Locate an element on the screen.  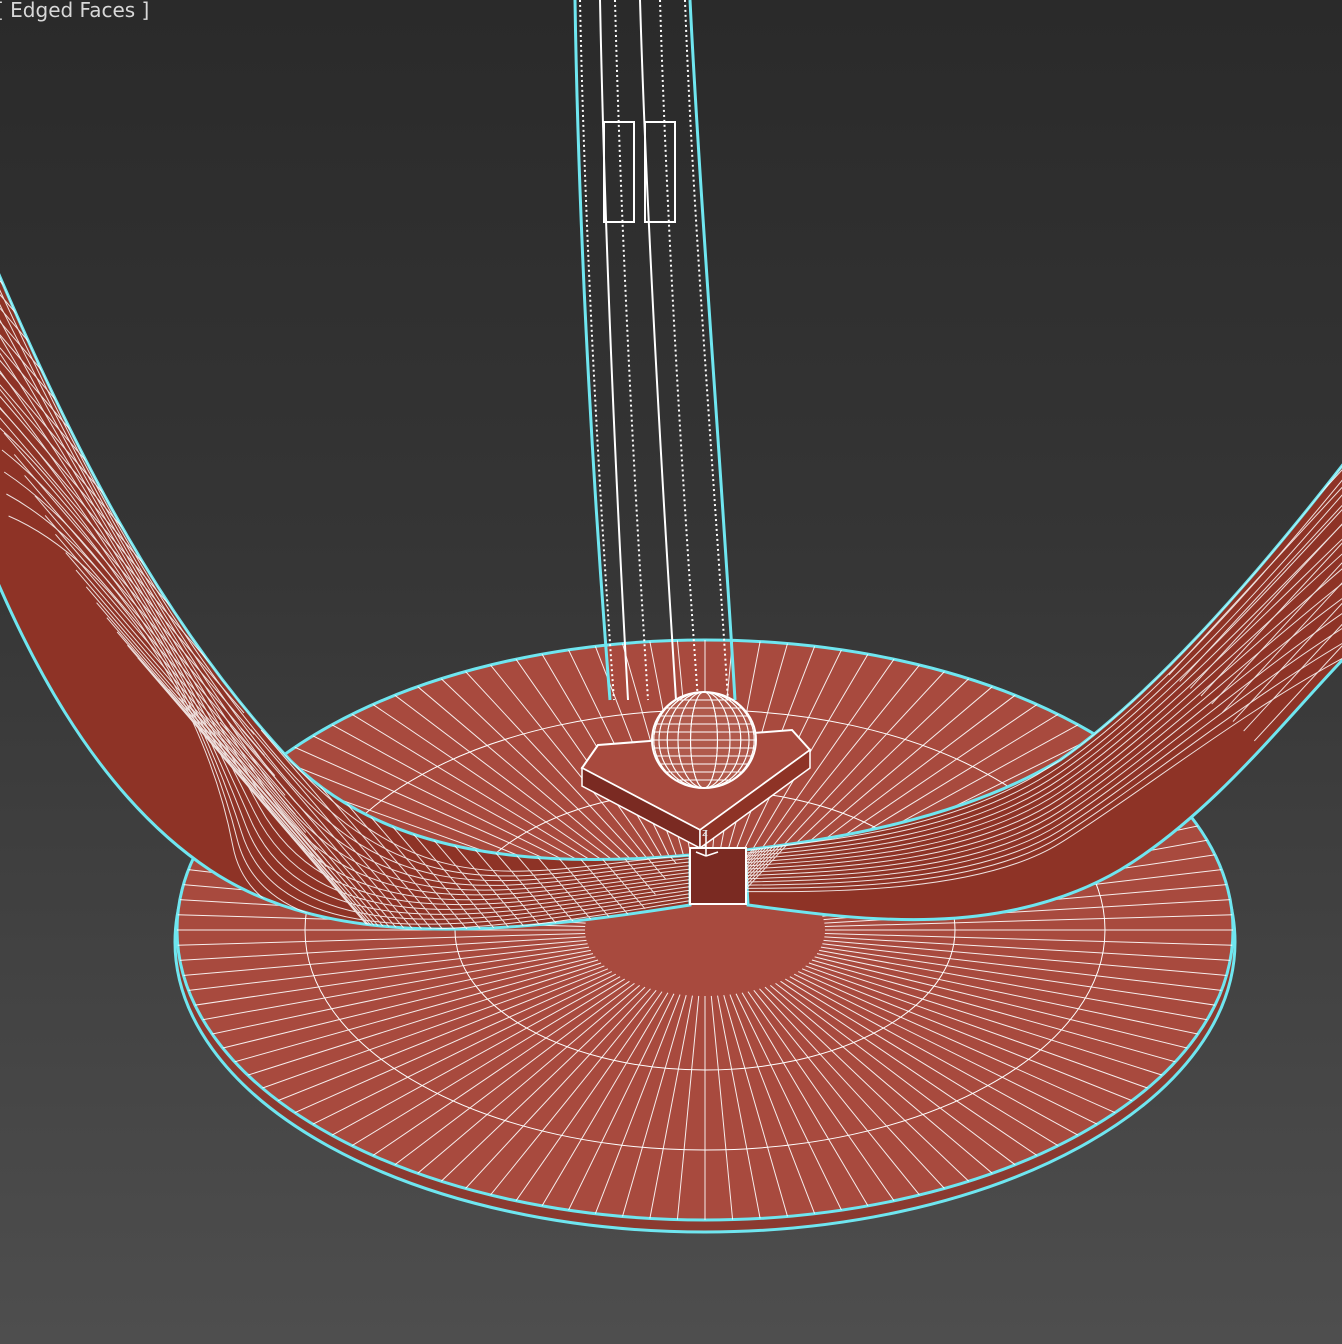
center-block is located at coordinates (718, 876).